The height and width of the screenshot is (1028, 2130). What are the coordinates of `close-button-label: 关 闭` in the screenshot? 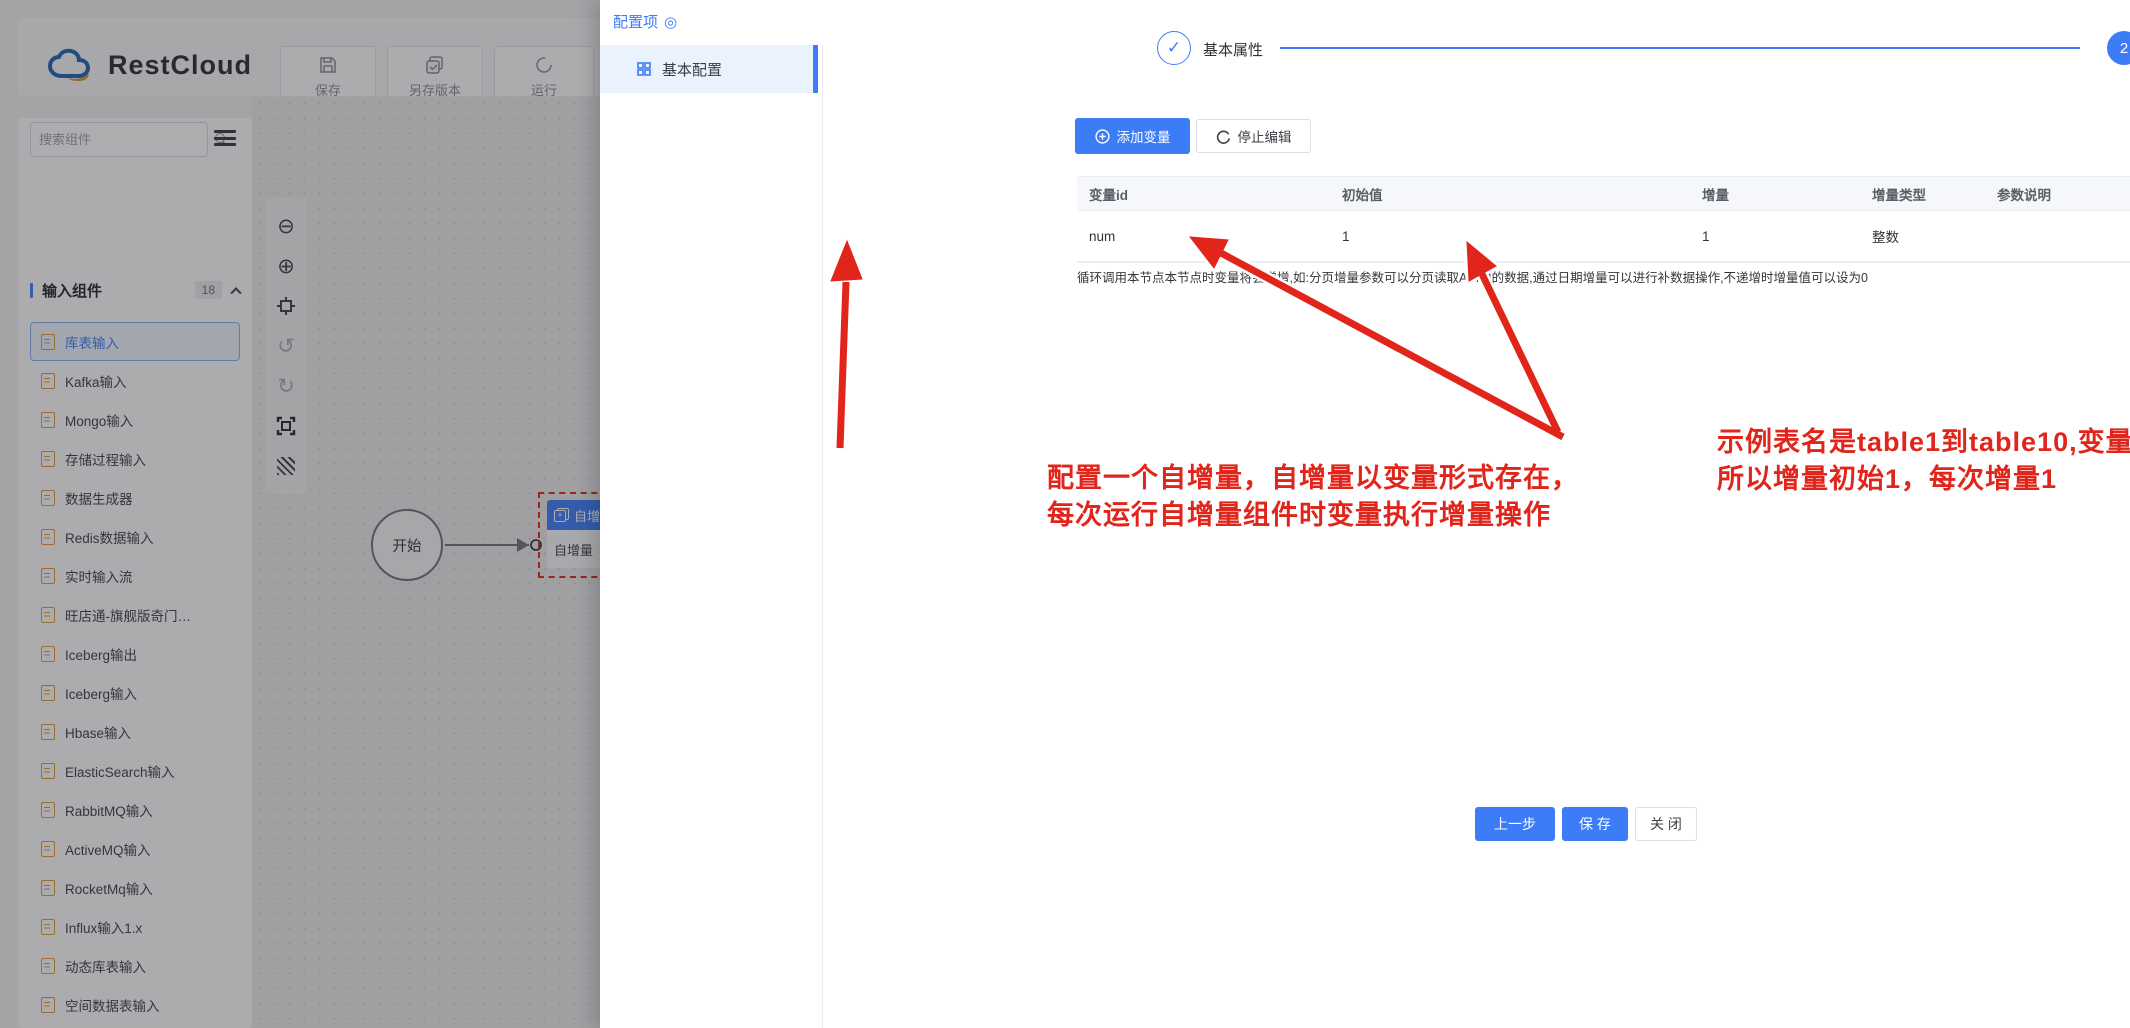 It's located at (1666, 824).